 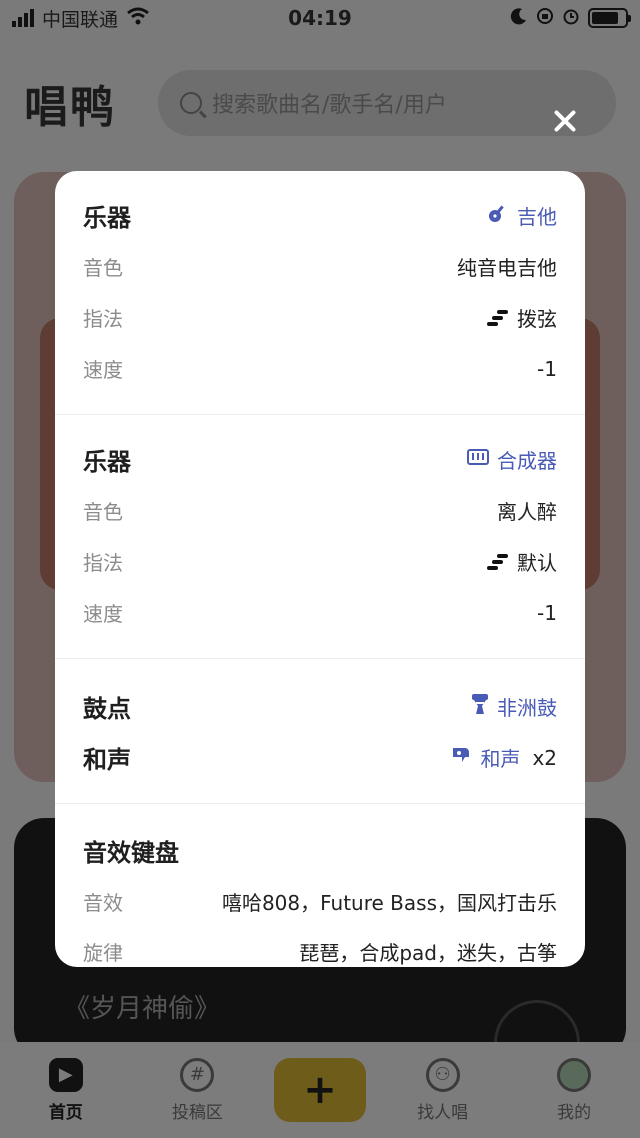 I want to click on hashtag-icon: #, so click(x=197, y=1074).